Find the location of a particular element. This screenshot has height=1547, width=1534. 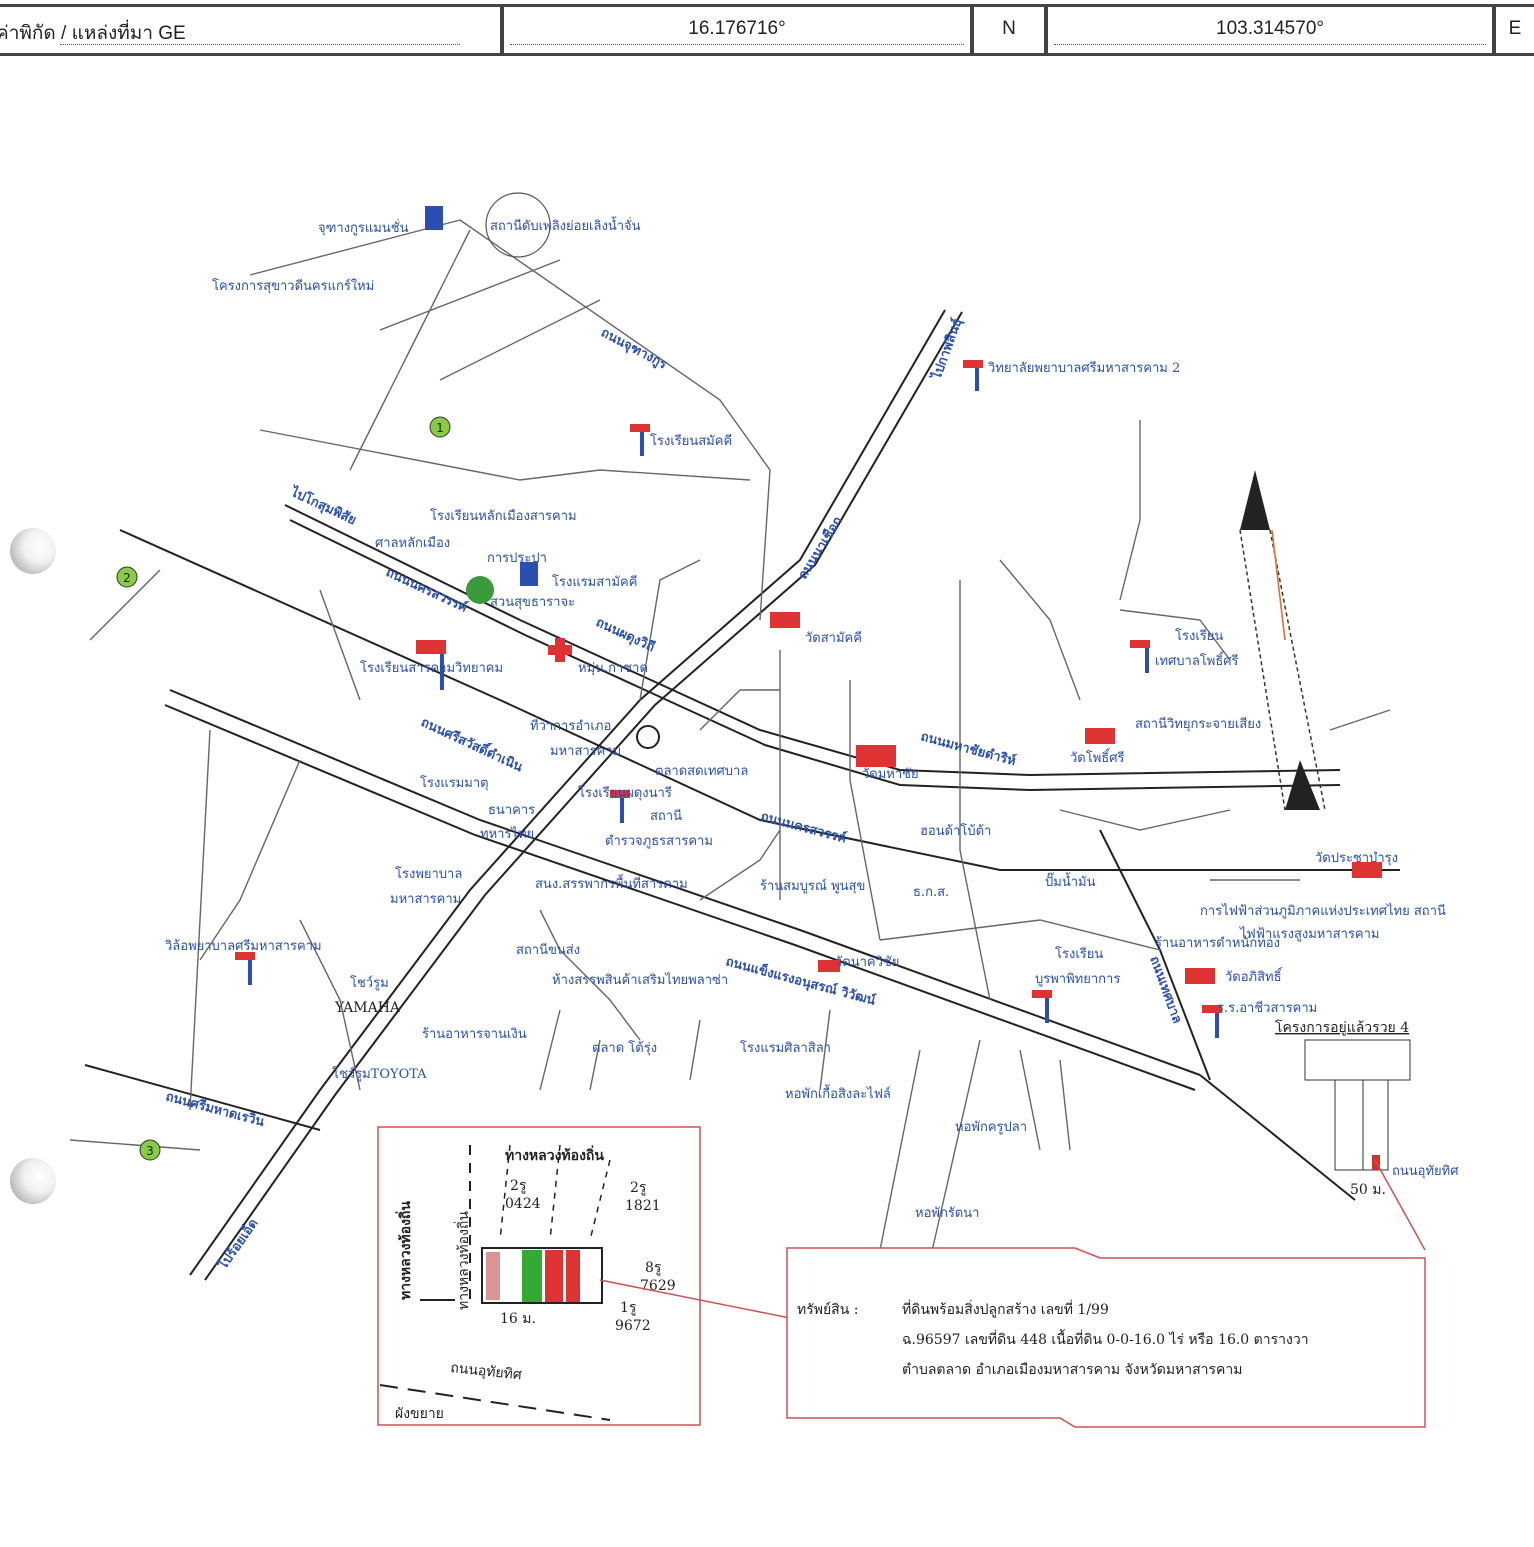

label-store-1: ร้านสมบูรณ์ พูนสุข is located at coordinates (812, 886).